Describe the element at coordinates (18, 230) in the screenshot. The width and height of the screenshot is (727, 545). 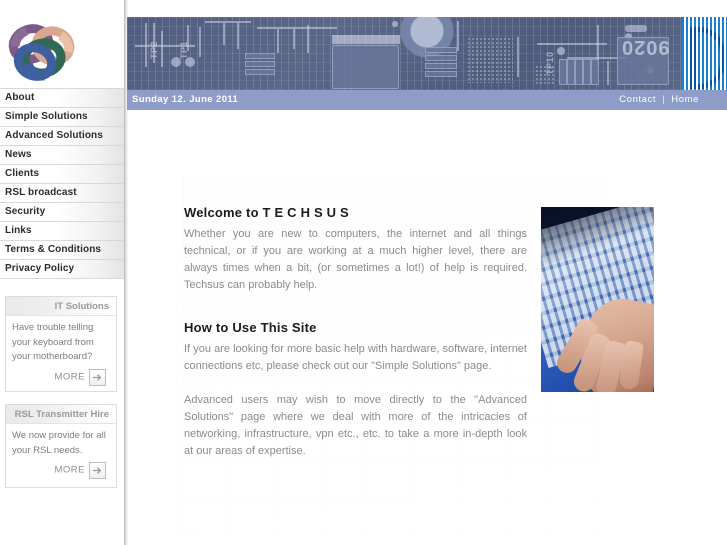
I see `nav-label: Links` at that location.